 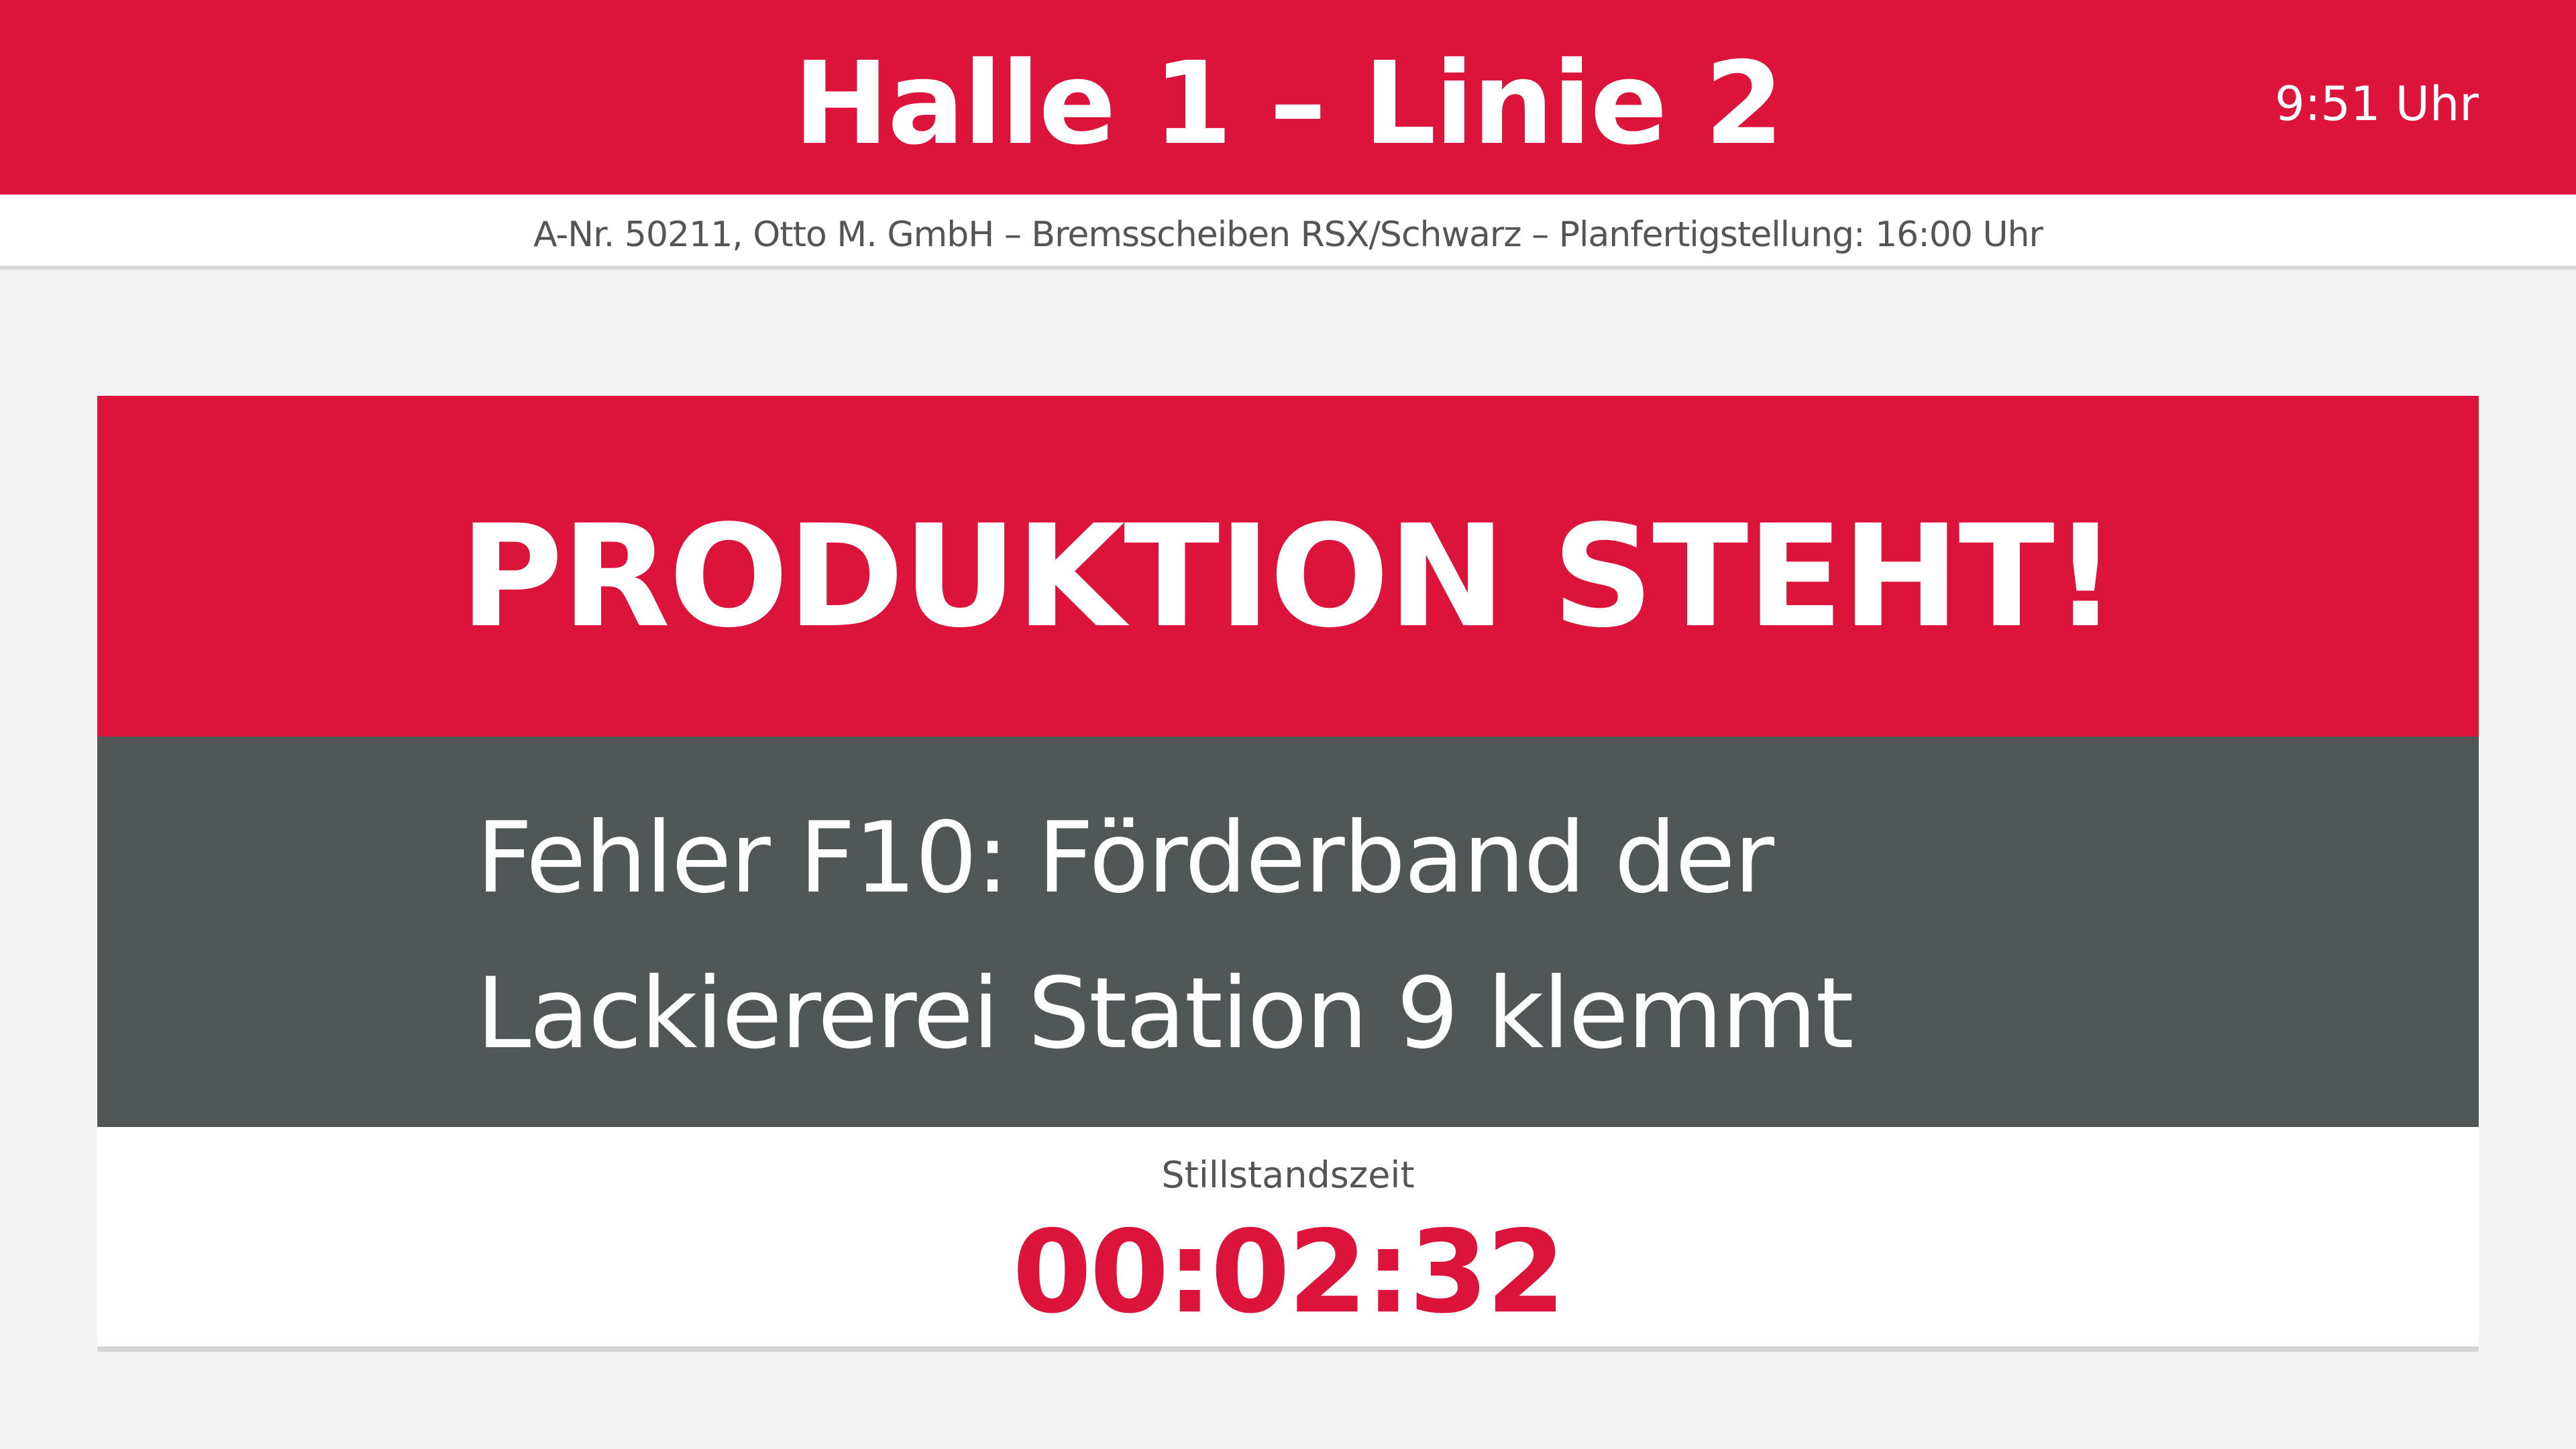 I want to click on header-bar: Halle 1 – Linie 2 9:51 Uhr, so click(x=1288, y=97).